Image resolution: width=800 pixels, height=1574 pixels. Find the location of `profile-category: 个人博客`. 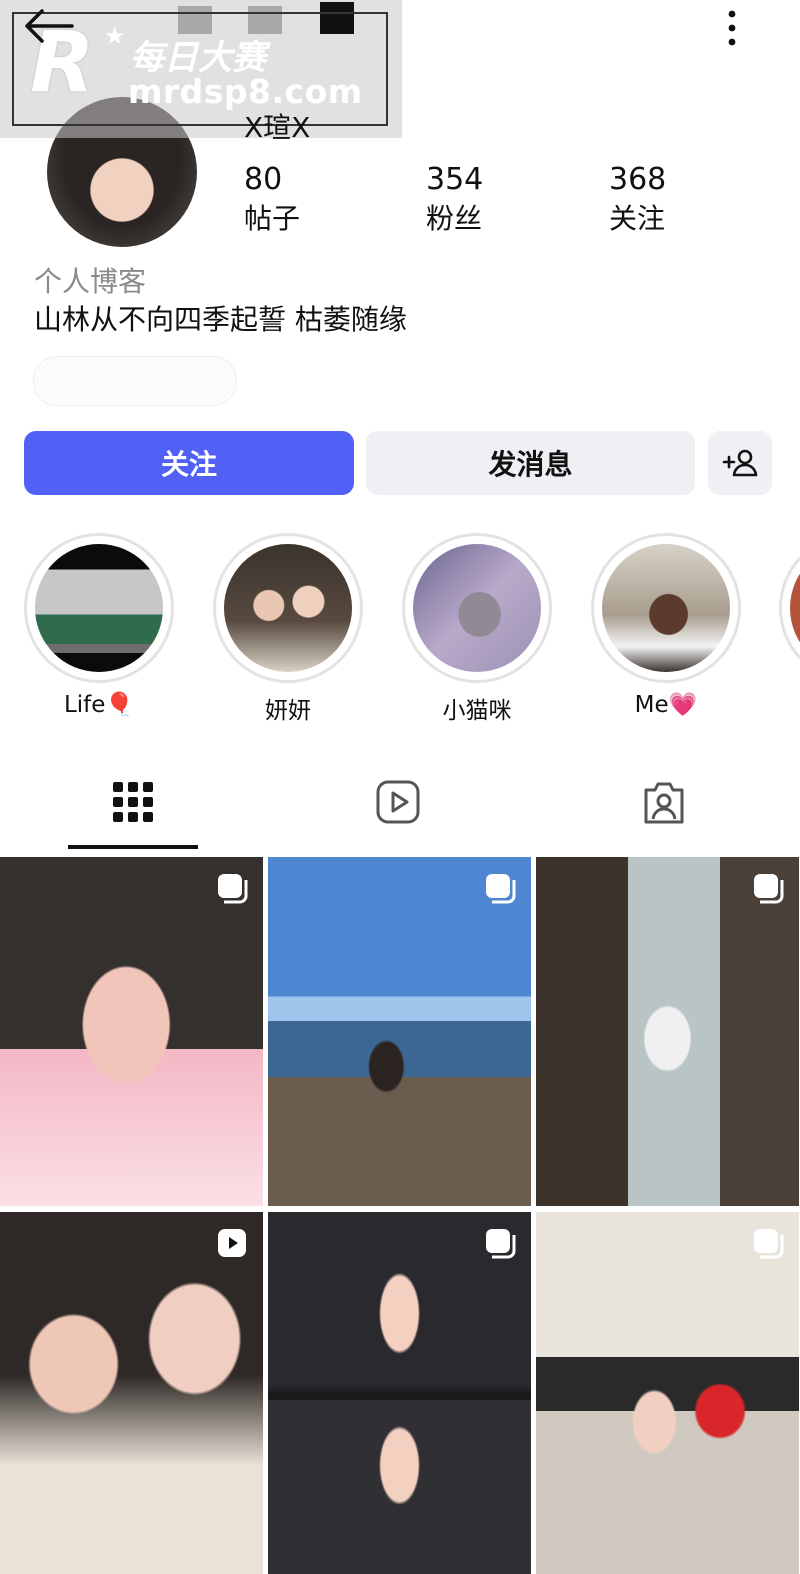

profile-category: 个人博客 is located at coordinates (90, 281).